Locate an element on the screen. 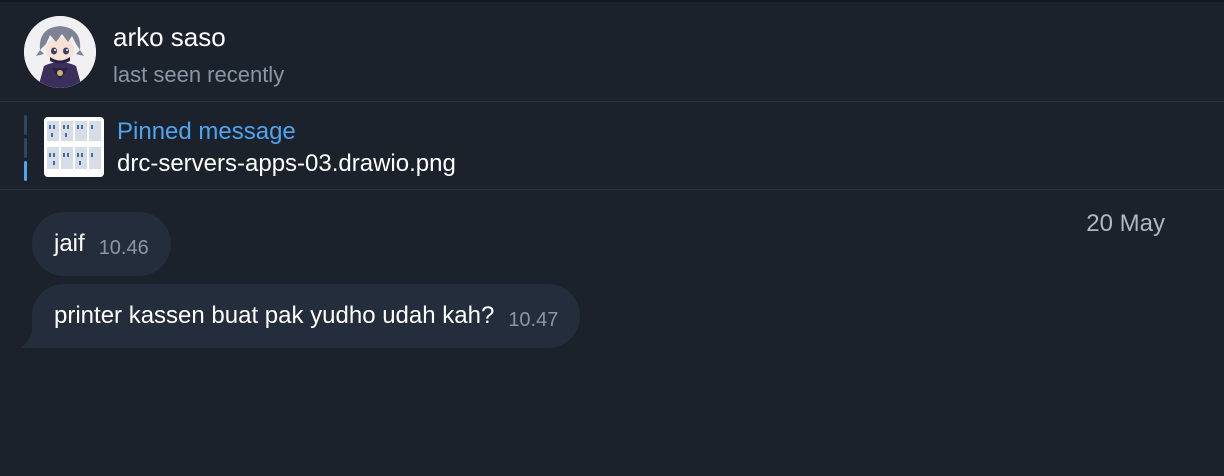  date-separator: 20 May is located at coordinates (1125, 223).